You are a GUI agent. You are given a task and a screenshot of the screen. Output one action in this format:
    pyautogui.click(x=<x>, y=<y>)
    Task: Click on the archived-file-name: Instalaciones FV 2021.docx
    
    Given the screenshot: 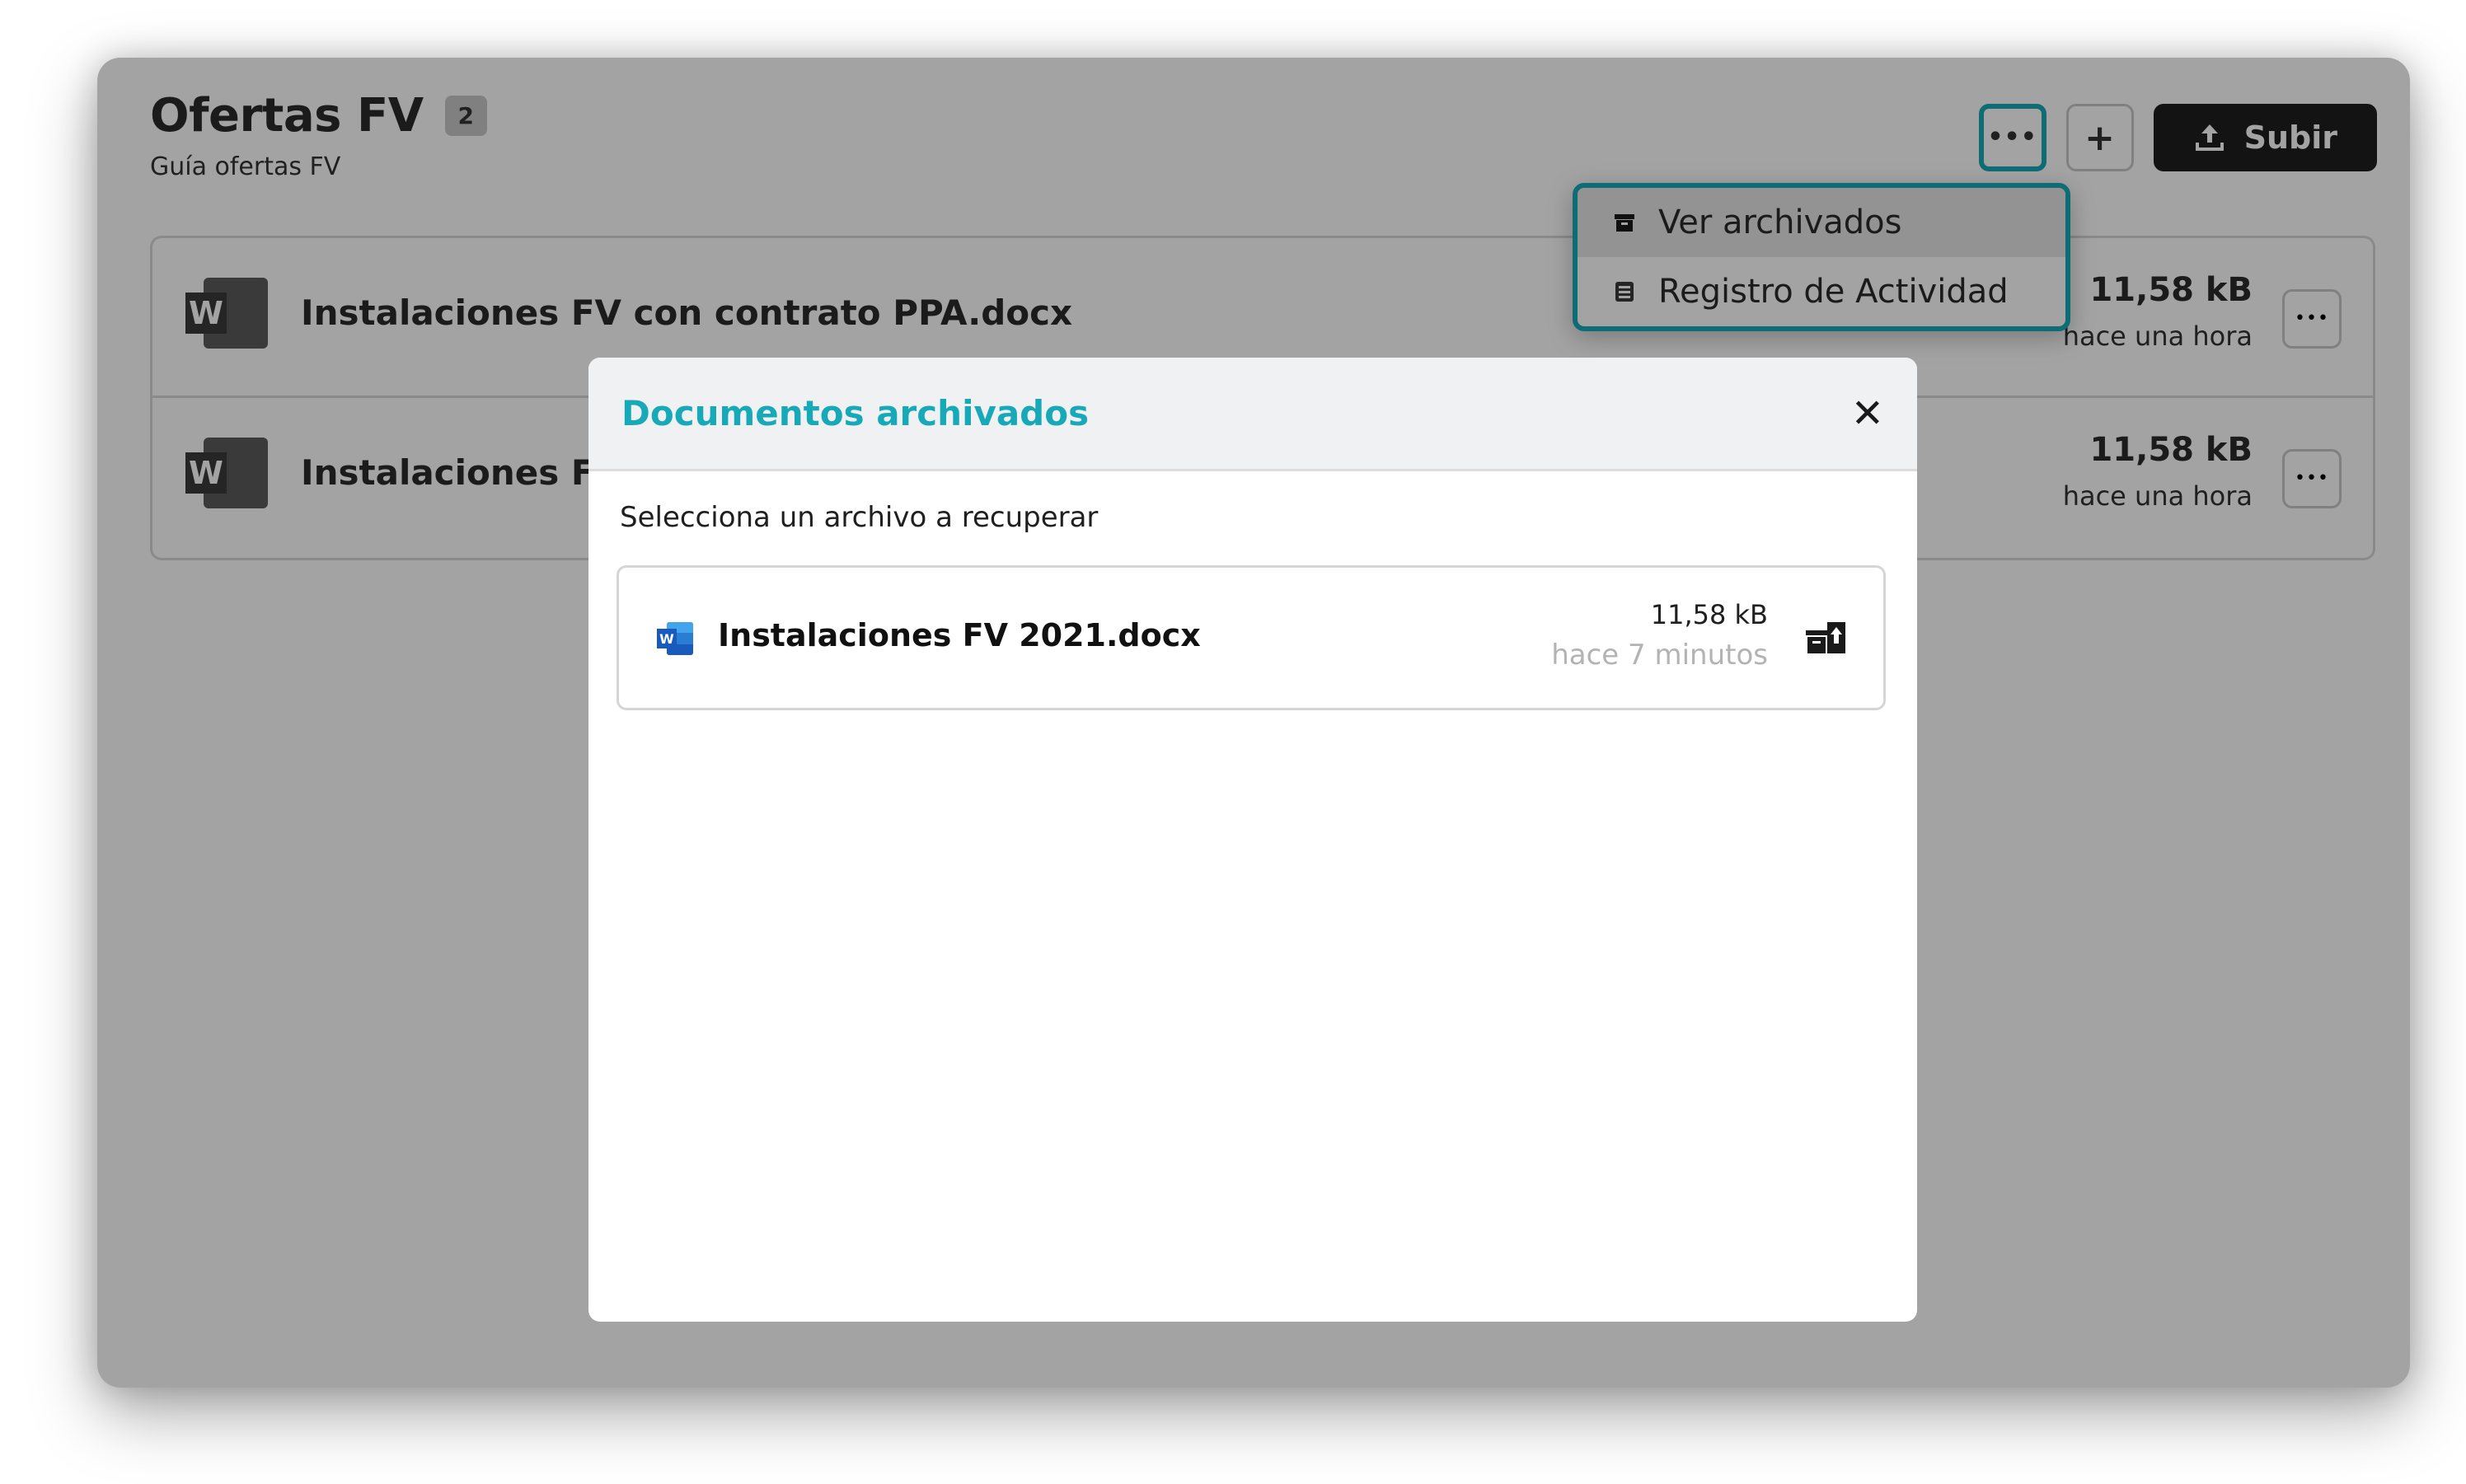 What is the action you would take?
    pyautogui.click(x=959, y=635)
    